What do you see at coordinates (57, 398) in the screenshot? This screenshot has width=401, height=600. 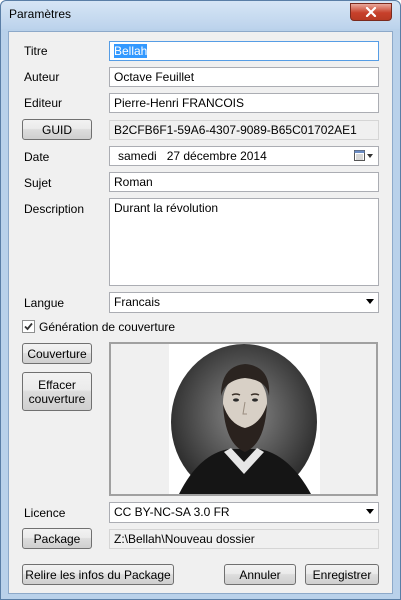 I see `effacer-line2: couverture` at bounding box center [57, 398].